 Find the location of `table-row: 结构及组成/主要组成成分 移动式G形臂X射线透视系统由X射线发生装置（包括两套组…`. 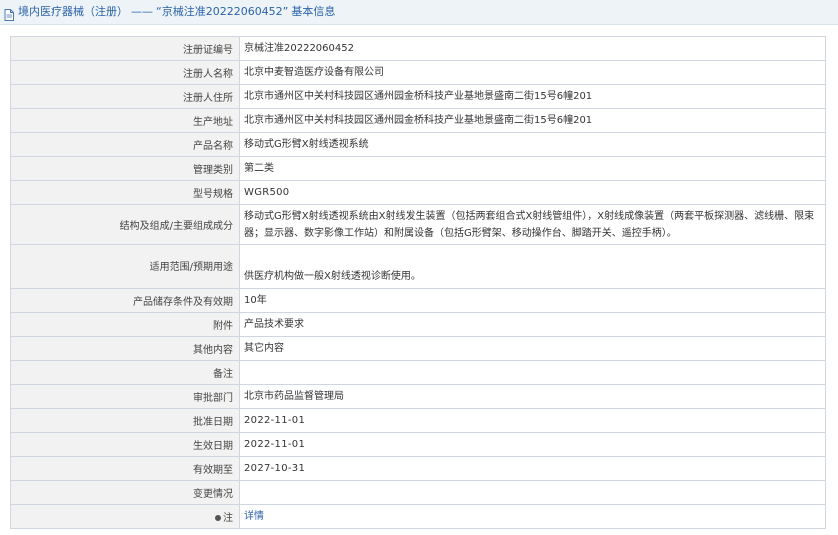

table-row: 结构及组成/主要组成成分 移动式G形臂X射线透视系统由X射线发生装置（包括两套组… is located at coordinates (418, 224).